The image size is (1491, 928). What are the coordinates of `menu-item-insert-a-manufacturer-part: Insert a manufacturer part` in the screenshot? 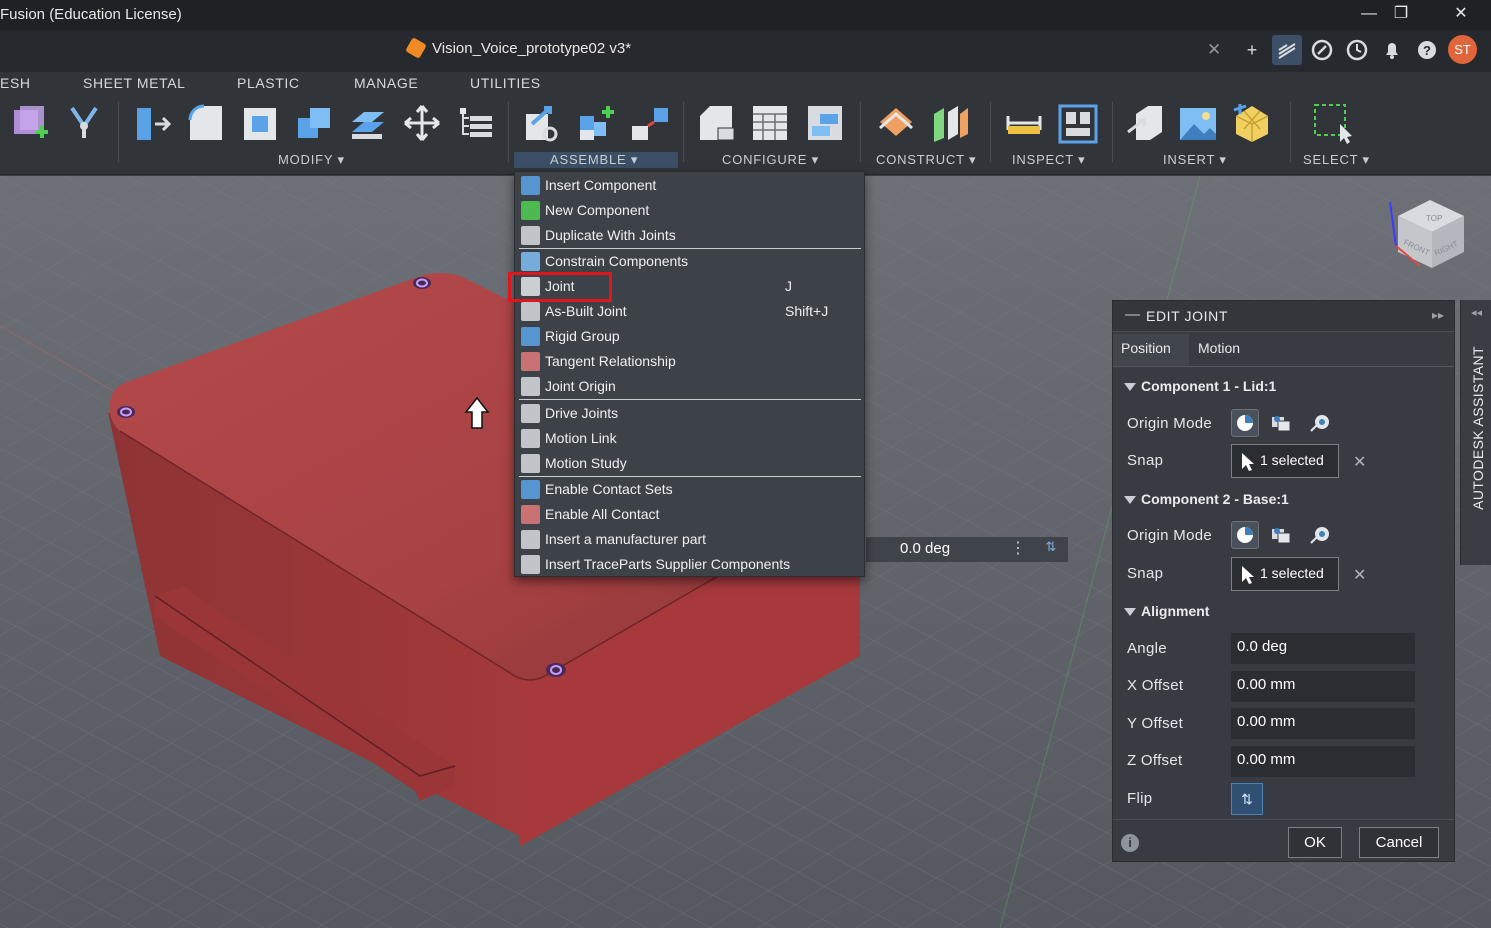 It's located at (689, 539).